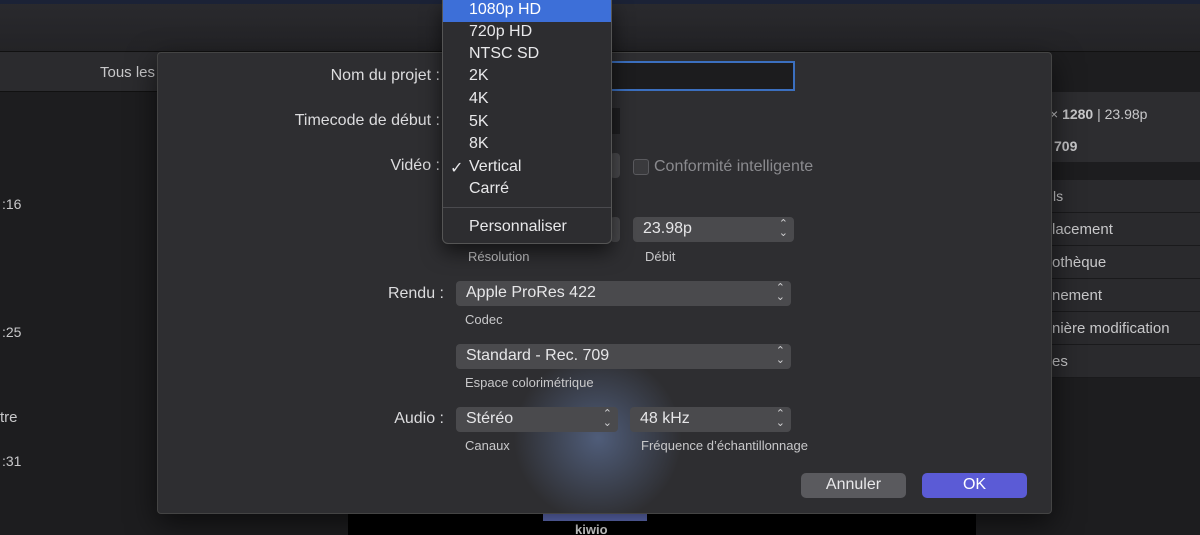 The width and height of the screenshot is (1200, 535). I want to click on viewer-logo-text: kiwio, so click(591, 528).